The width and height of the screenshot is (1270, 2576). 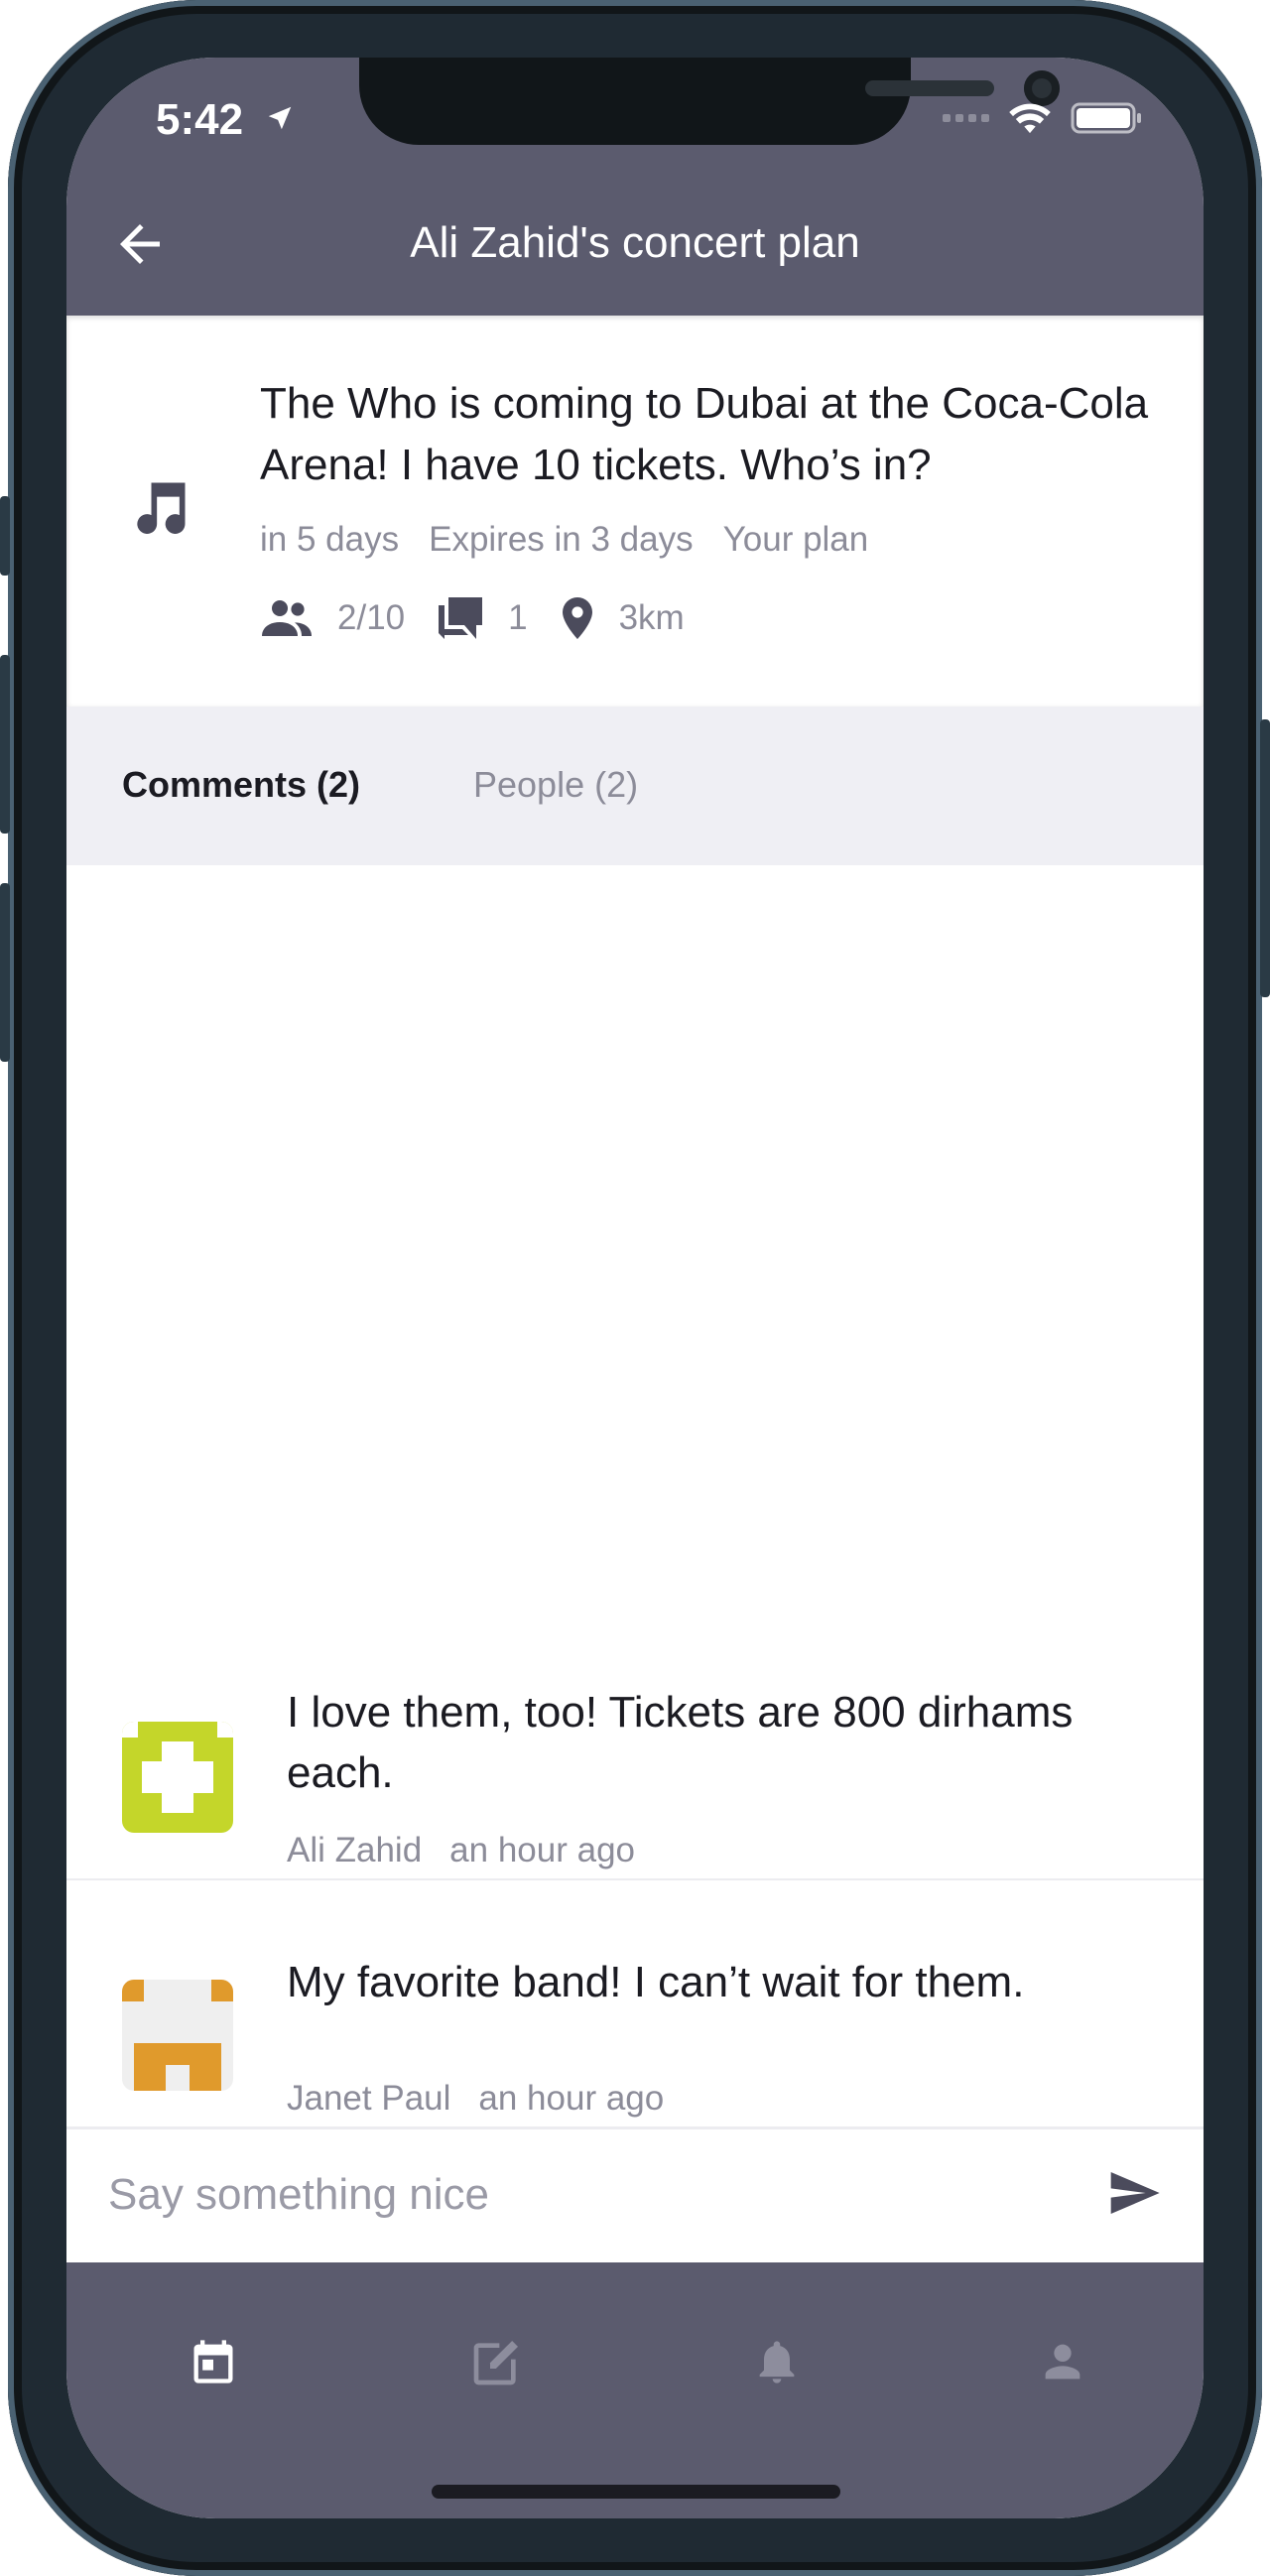 I want to click on comment-meta: Janet Paul an hour ago, so click(x=475, y=2099).